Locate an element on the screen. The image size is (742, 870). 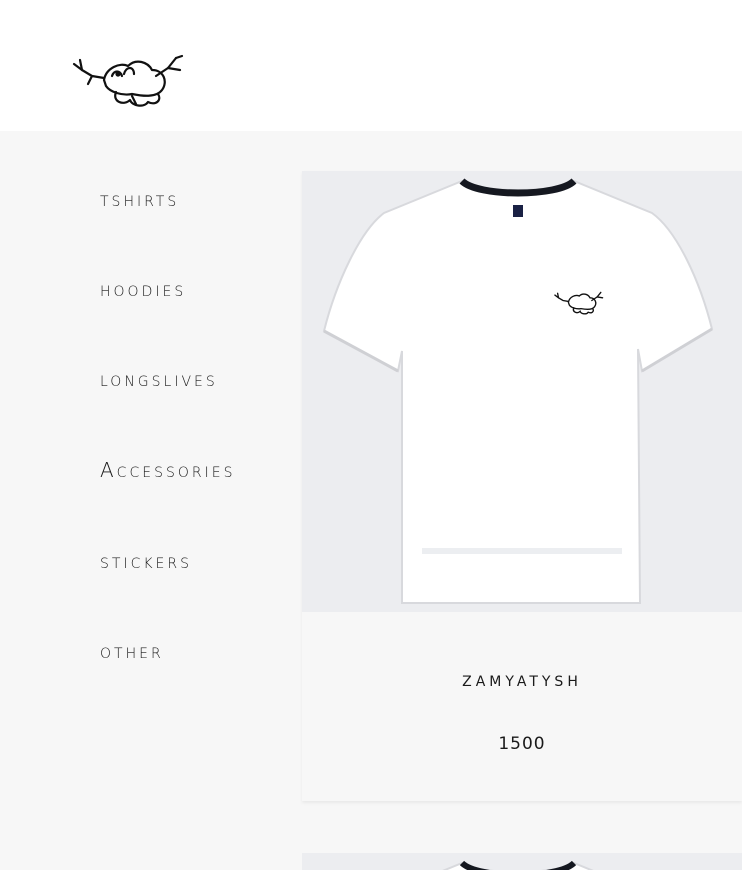
sidebar-item-longslives: longslives is located at coordinates (159, 379).